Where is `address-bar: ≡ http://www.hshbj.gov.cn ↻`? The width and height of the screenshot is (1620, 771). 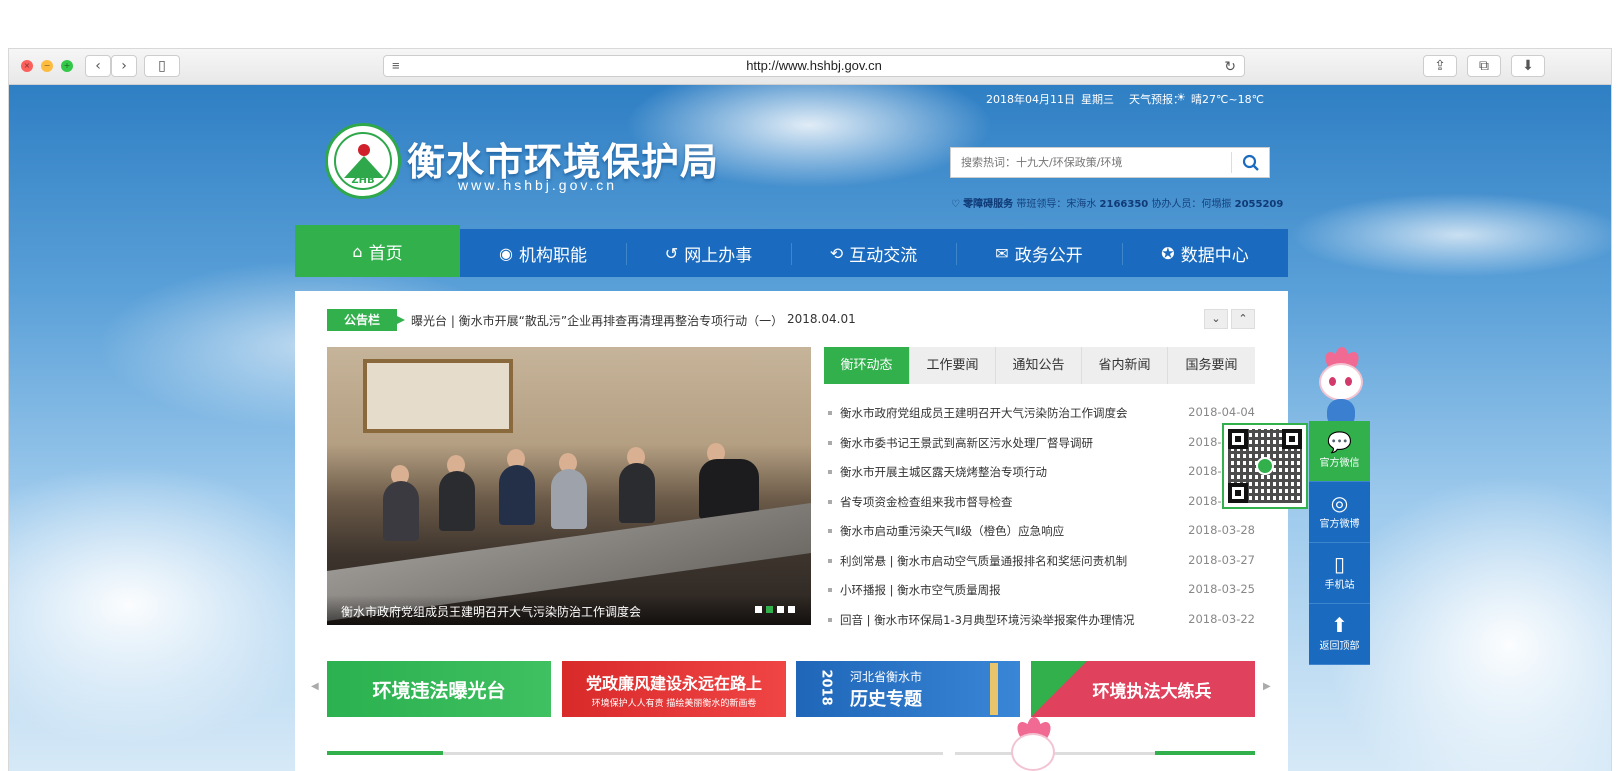
address-bar: ≡ http://www.hshbj.gov.cn ↻ is located at coordinates (814, 66).